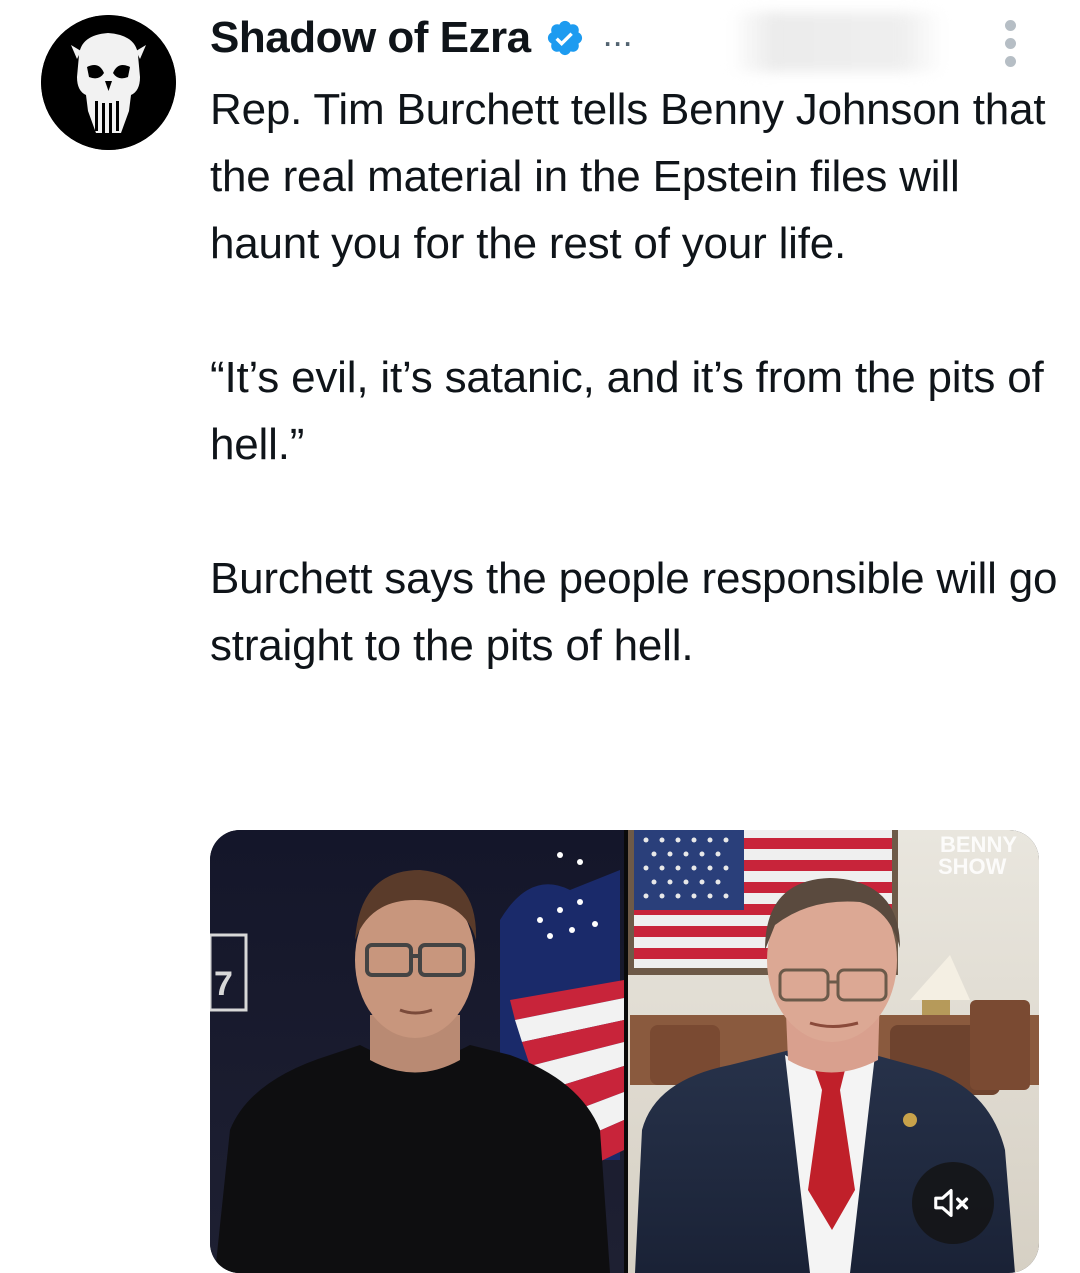 The height and width of the screenshot is (1273, 1080). Describe the element at coordinates (223, 984) in the screenshot. I see `left-corner-label: 7` at that location.